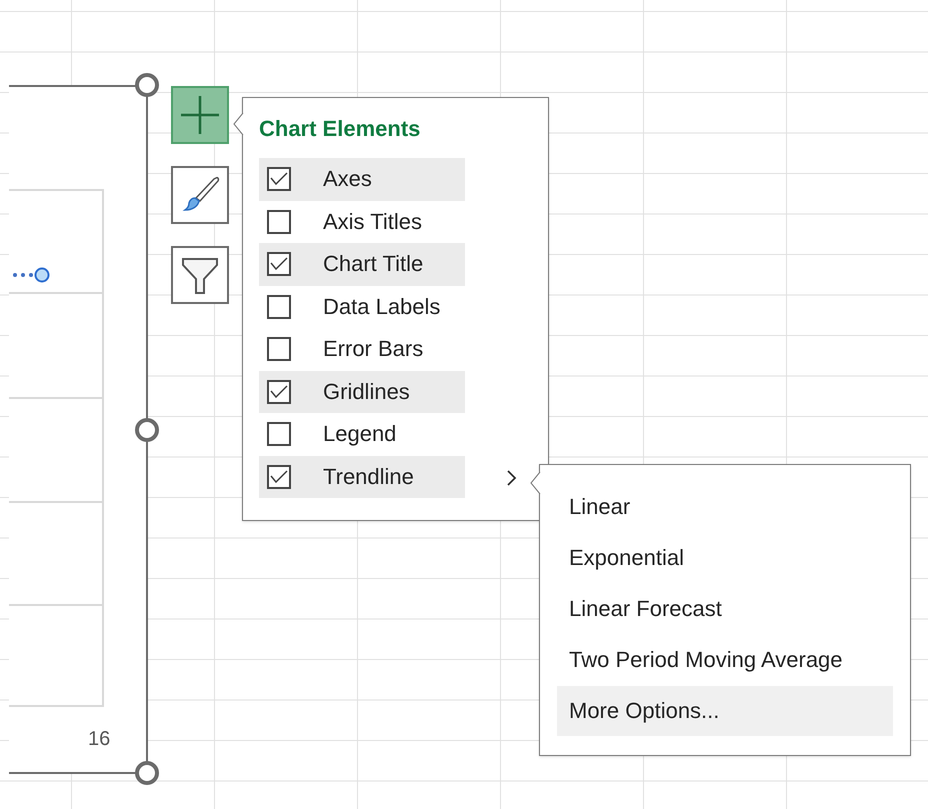 The width and height of the screenshot is (928, 809). What do you see at coordinates (340, 129) in the screenshot?
I see `panel-title: Chart Elements` at bounding box center [340, 129].